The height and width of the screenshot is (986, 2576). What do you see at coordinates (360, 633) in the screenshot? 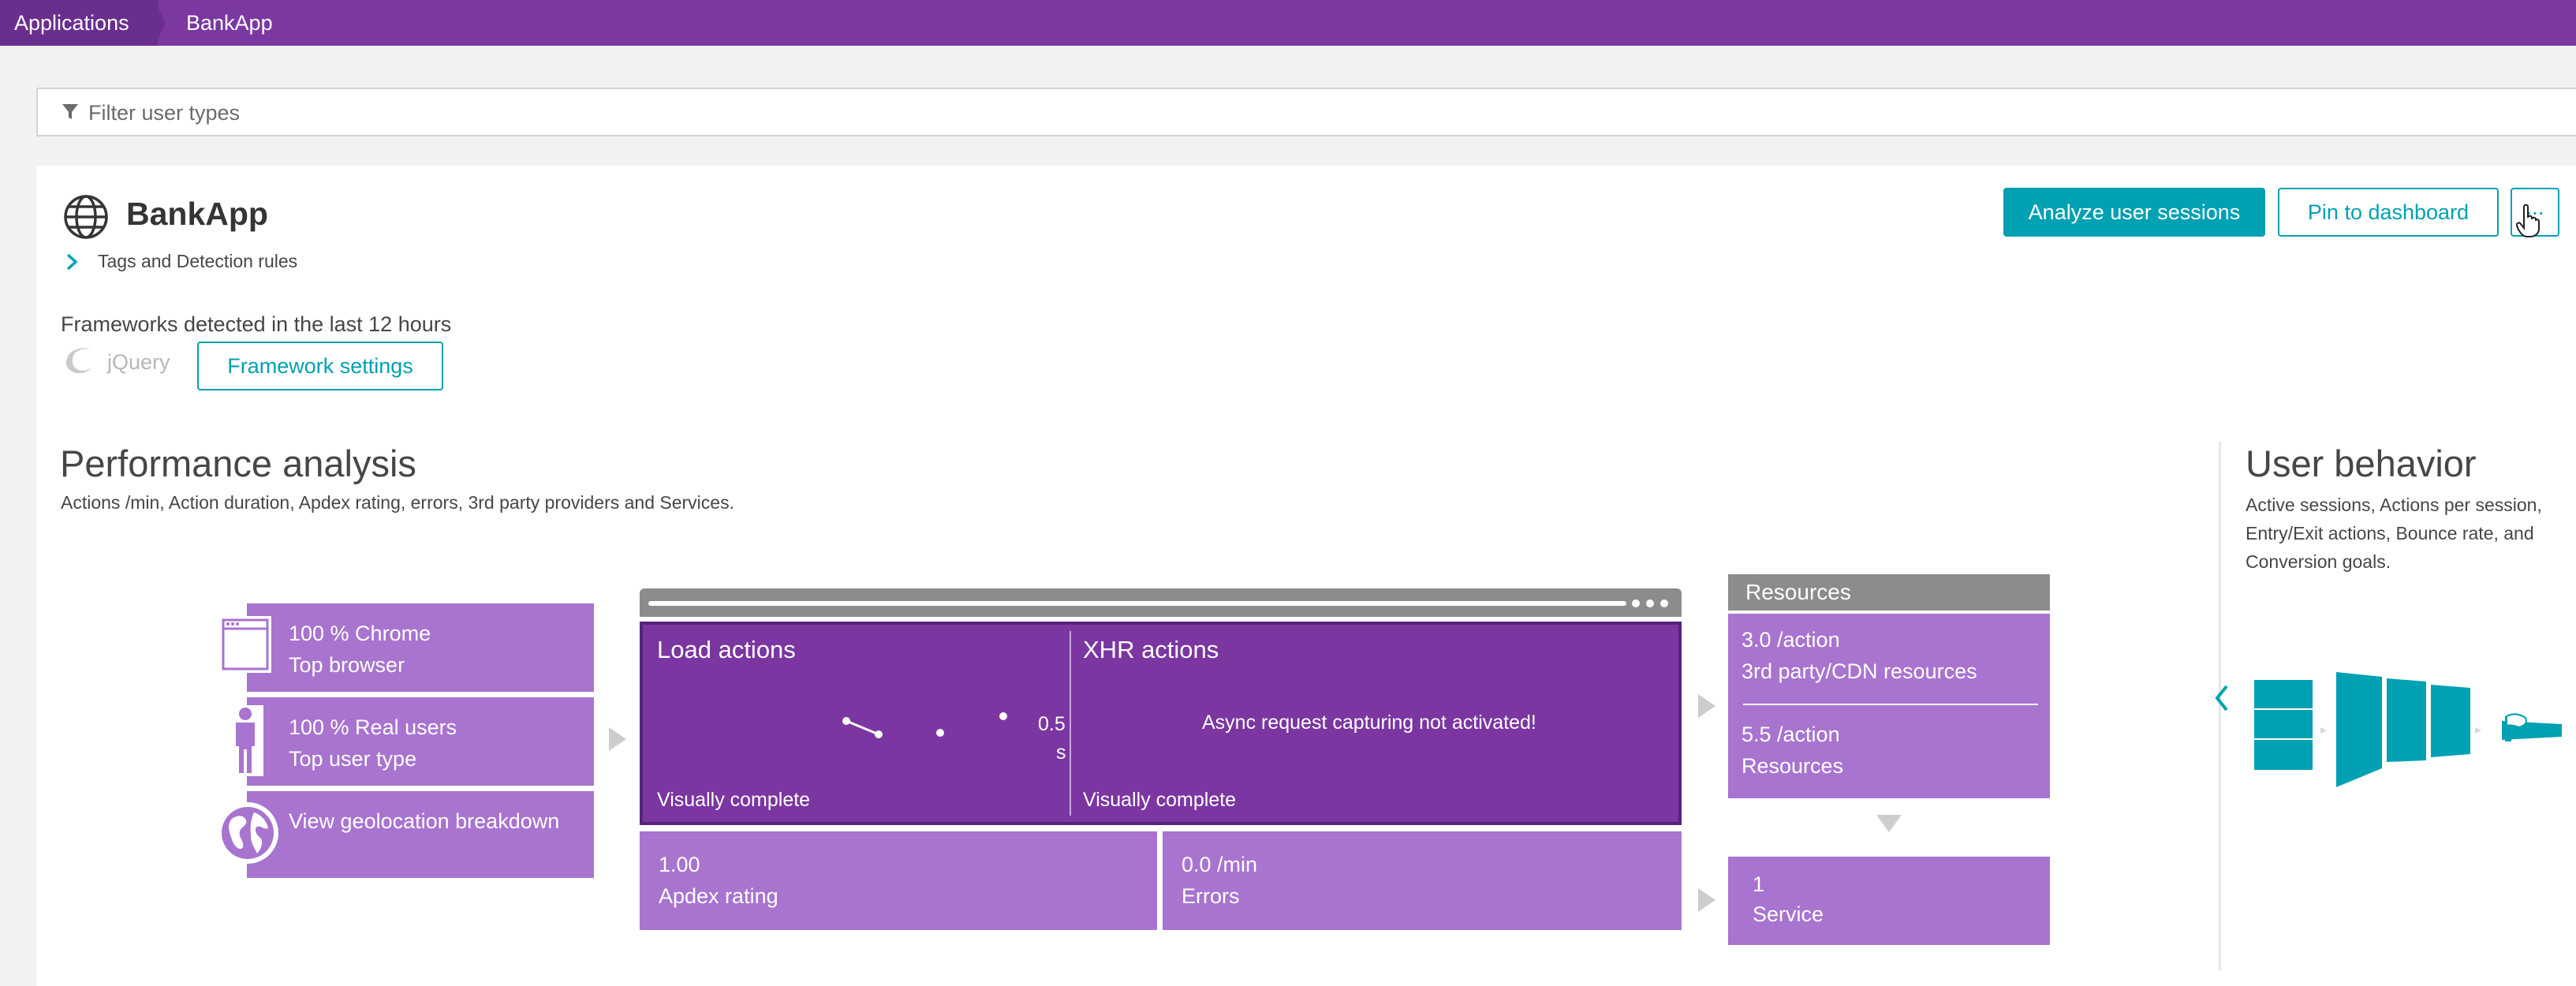
I see `top-browser-value: 100 % Chrome` at bounding box center [360, 633].